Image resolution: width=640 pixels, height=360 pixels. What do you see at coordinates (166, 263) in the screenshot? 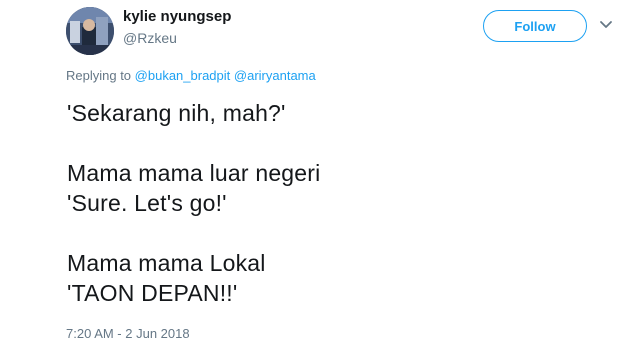
I see `tweet-line: Mama mama Lokal` at bounding box center [166, 263].